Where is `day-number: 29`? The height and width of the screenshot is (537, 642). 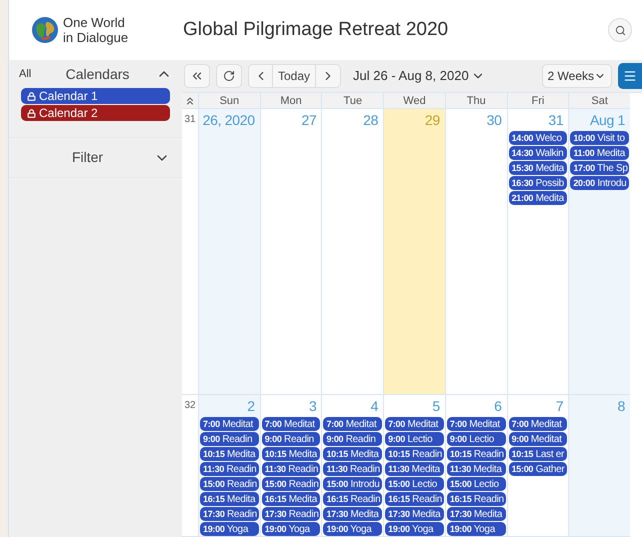 day-number: 29 is located at coordinates (432, 120).